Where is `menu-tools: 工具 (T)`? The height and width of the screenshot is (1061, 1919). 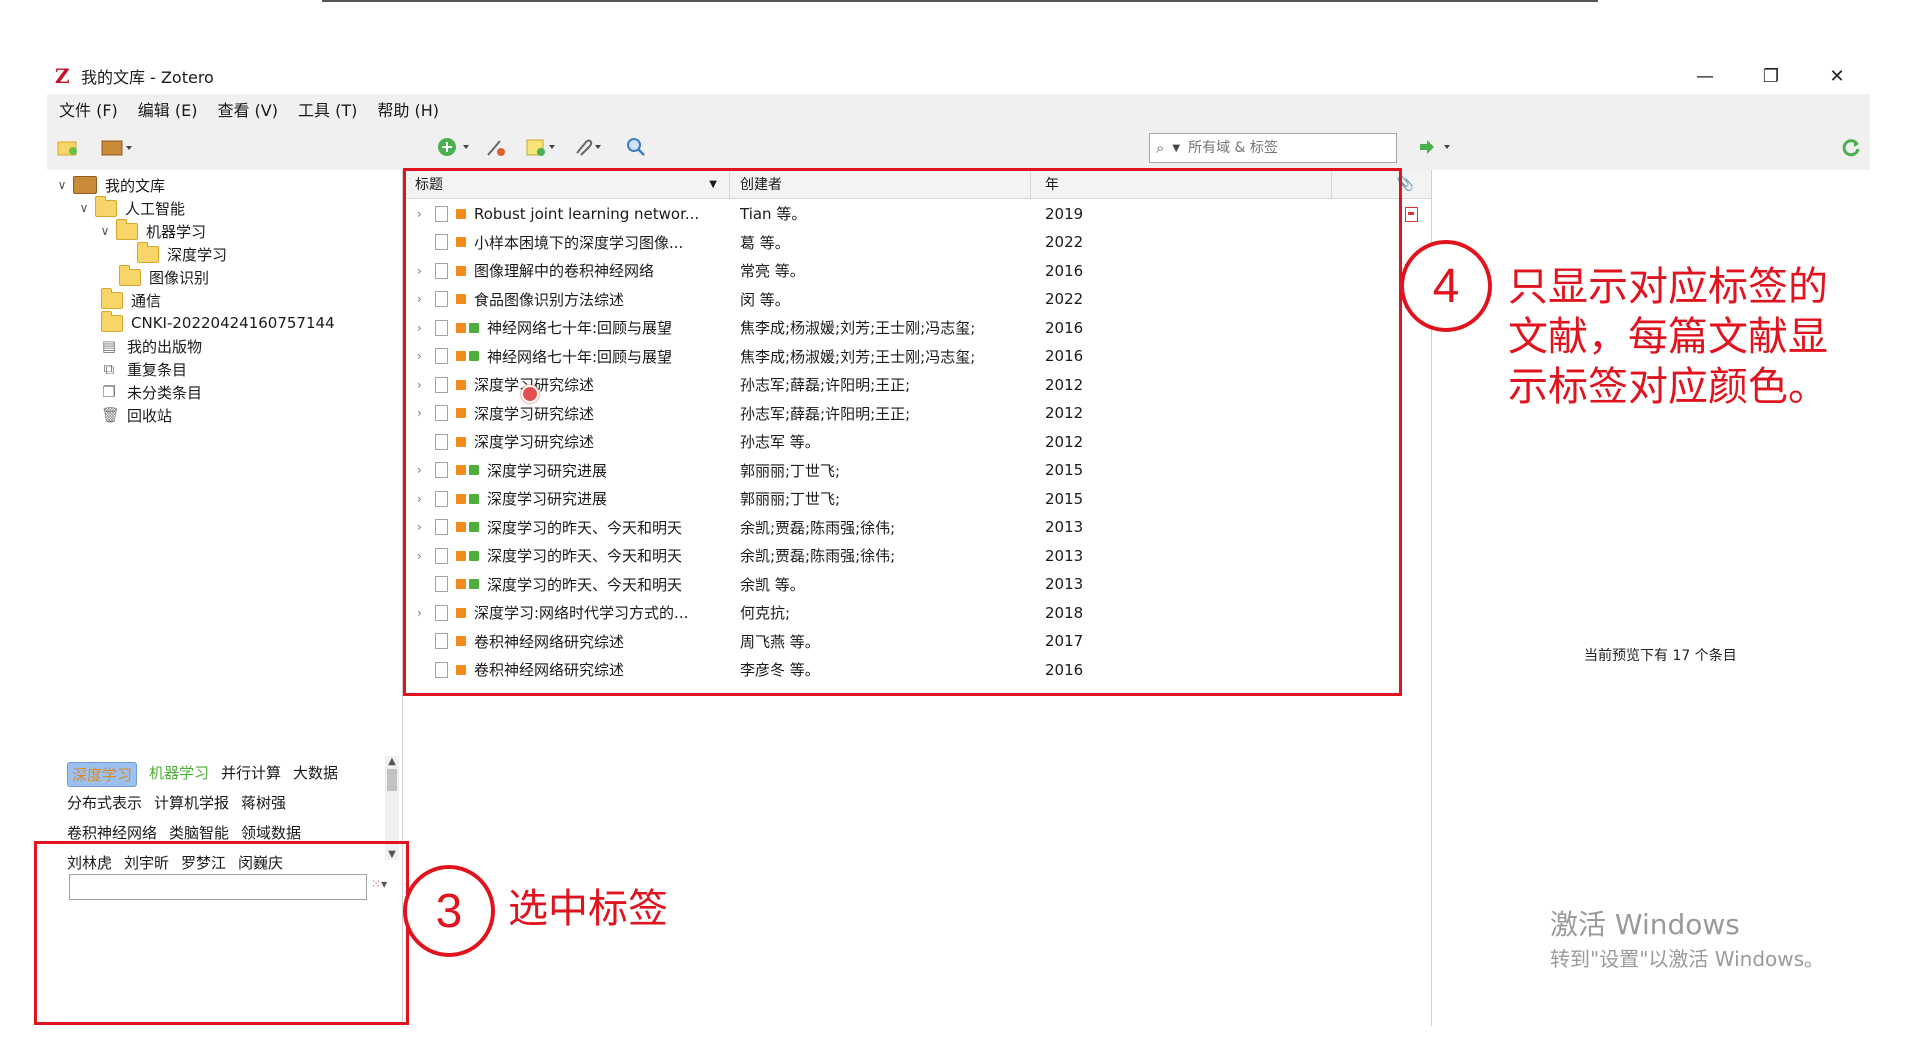 menu-tools: 工具 (T) is located at coordinates (327, 109).